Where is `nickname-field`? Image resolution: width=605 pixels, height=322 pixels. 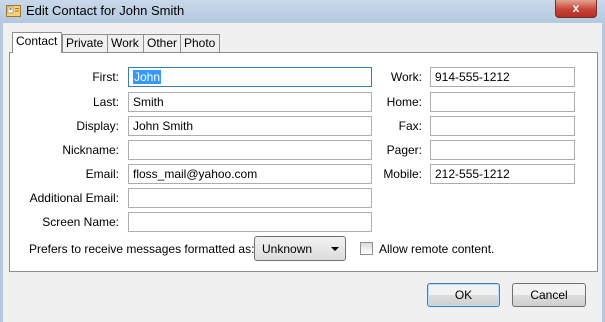
nickname-field is located at coordinates (250, 150).